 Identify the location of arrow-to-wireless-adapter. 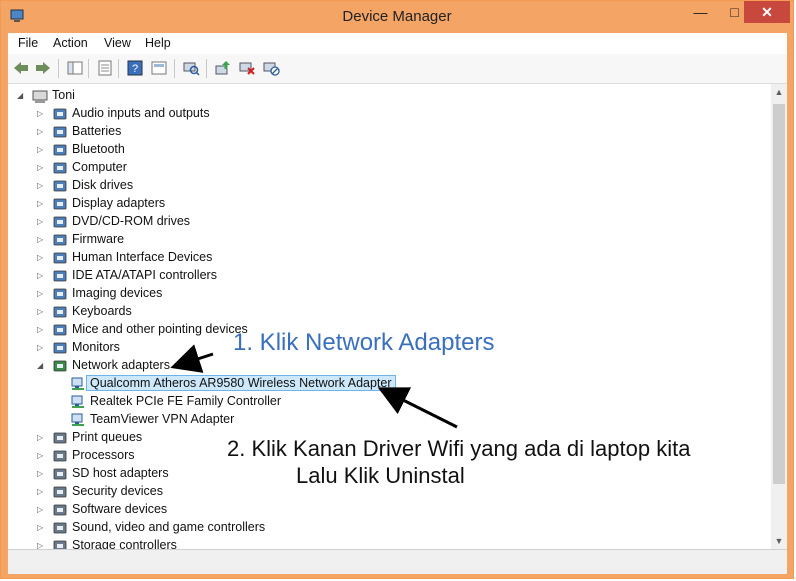
(417, 408).